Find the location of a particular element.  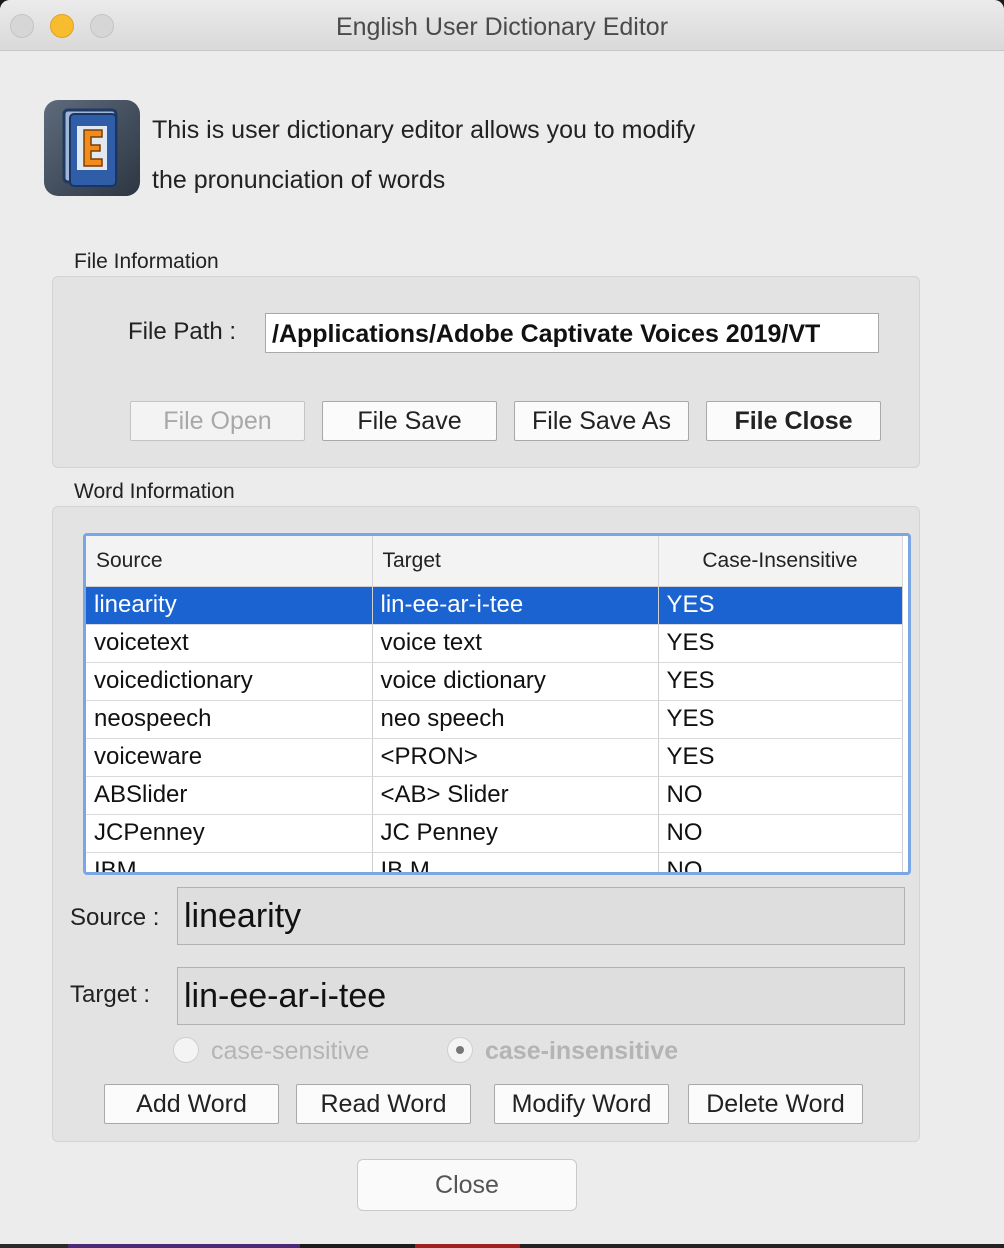

case-insensitive-radio is located at coordinates (460, 1050).